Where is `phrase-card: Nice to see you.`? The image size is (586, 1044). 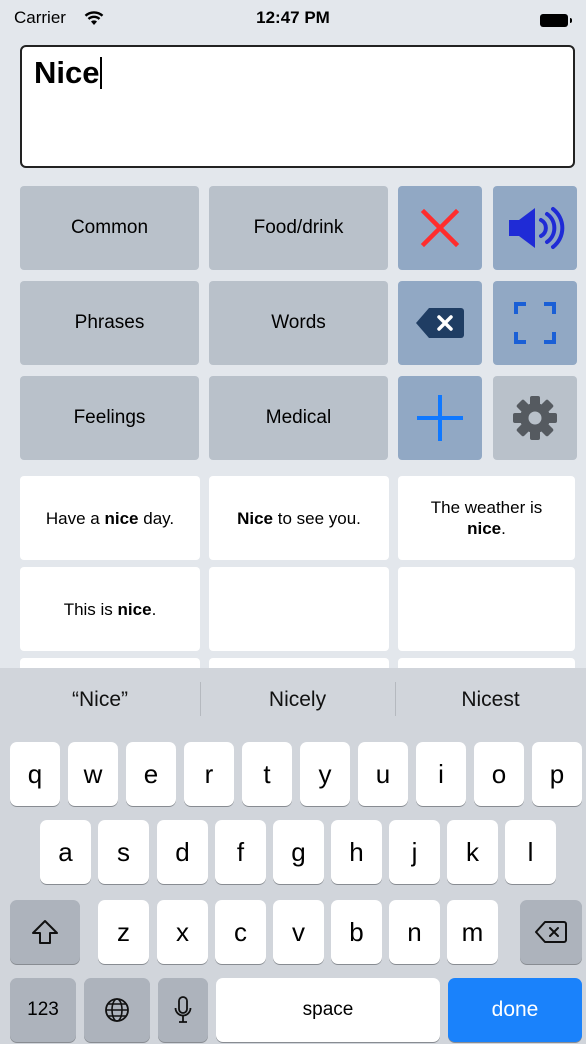
phrase-card: Nice to see you. is located at coordinates (299, 518).